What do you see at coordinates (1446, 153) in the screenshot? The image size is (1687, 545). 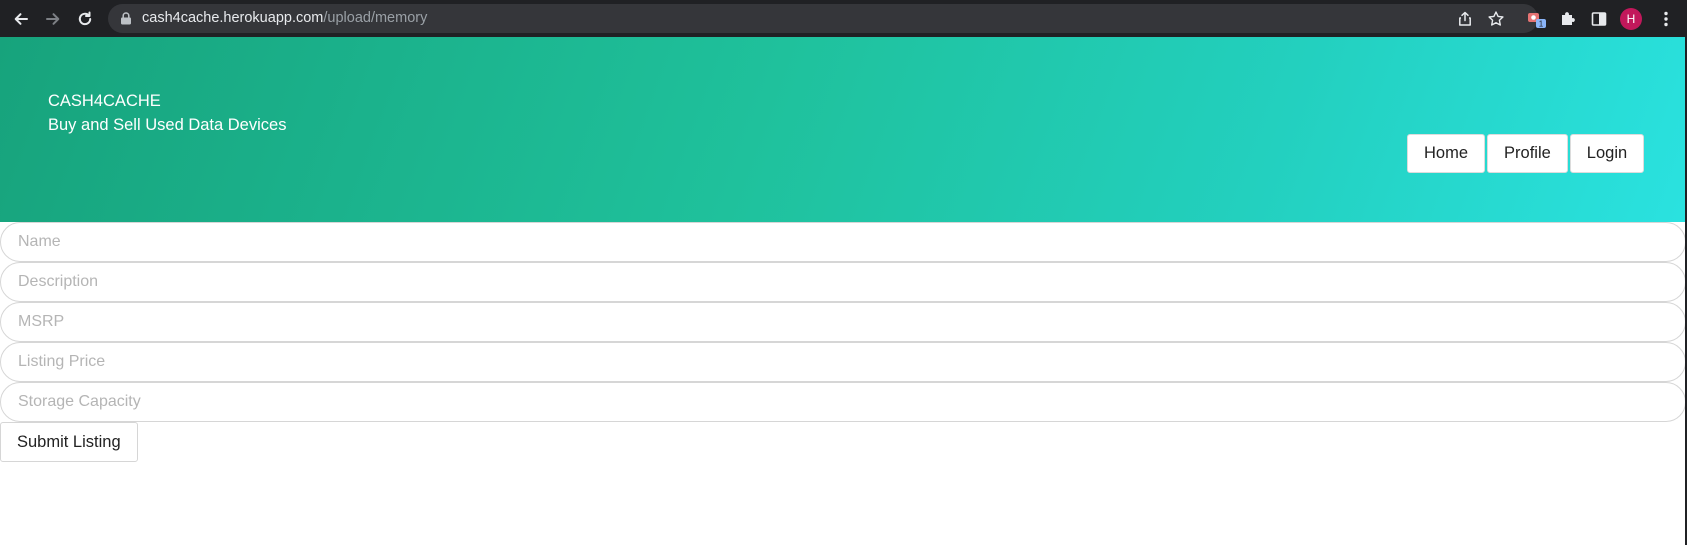 I see `nav-home-button: Home` at bounding box center [1446, 153].